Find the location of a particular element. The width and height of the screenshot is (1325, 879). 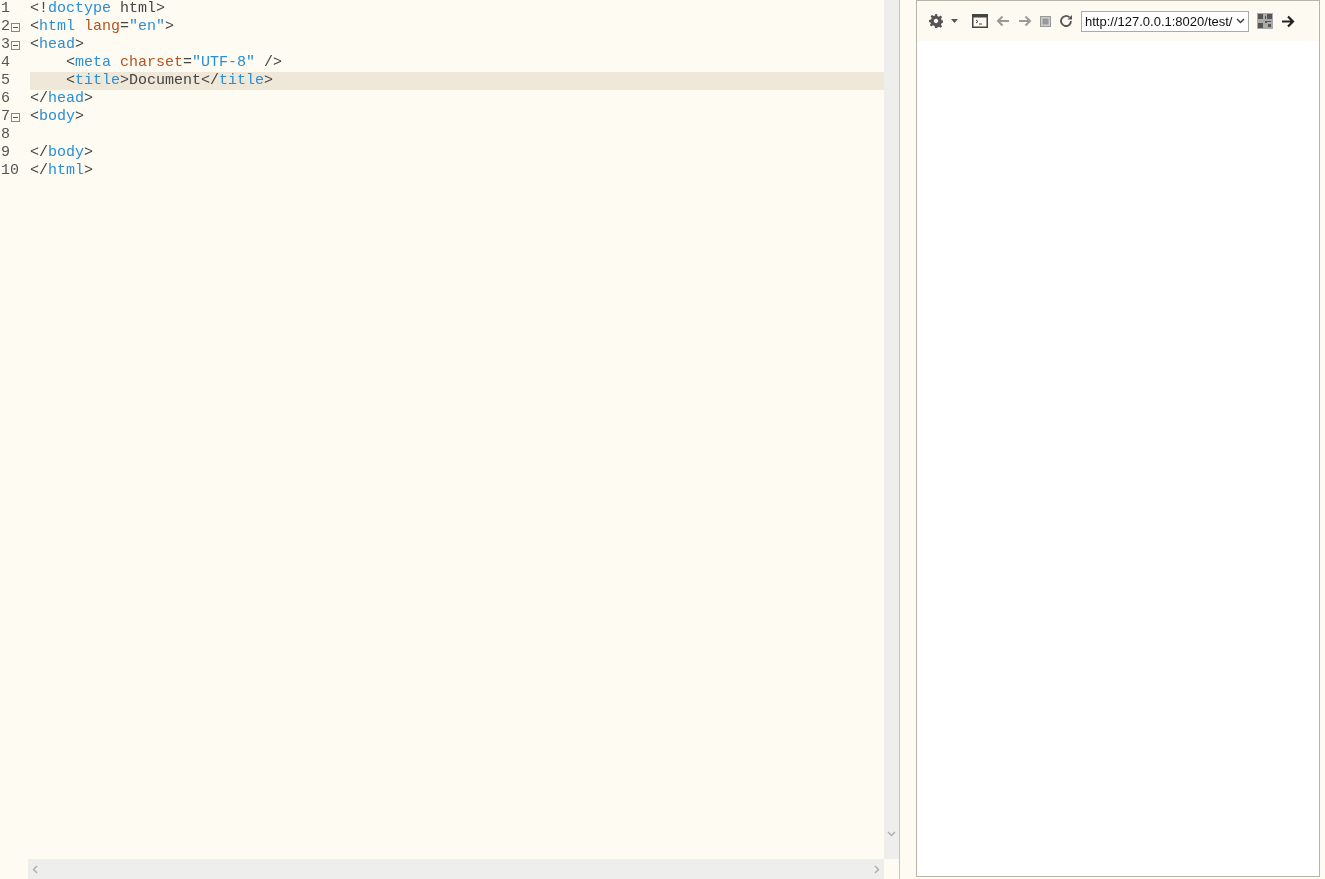

vertical-scrollbar is located at coordinates (891, 429).